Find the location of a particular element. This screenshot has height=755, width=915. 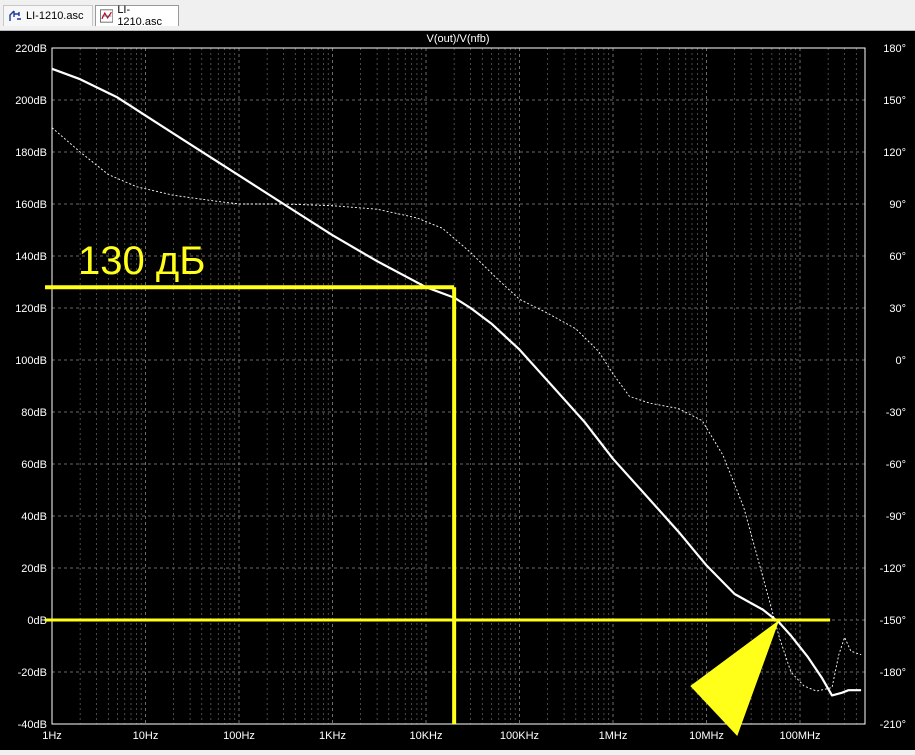

y-tick-label-right: -150° is located at coordinates (893, 621).